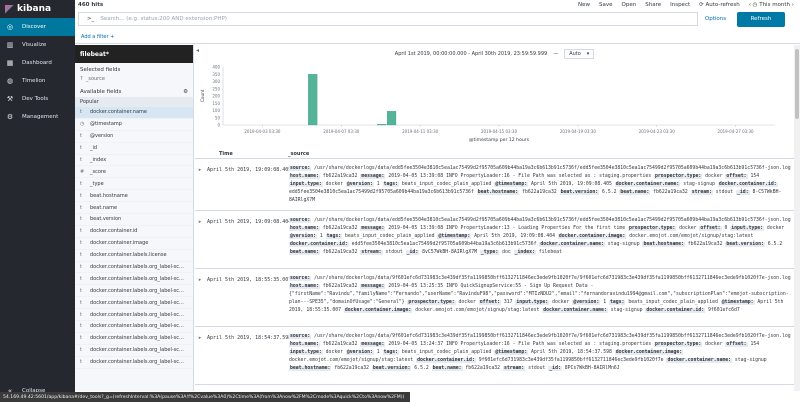  Describe the element at coordinates (37, 9) in the screenshot. I see `kibana-logo: kibana` at that location.